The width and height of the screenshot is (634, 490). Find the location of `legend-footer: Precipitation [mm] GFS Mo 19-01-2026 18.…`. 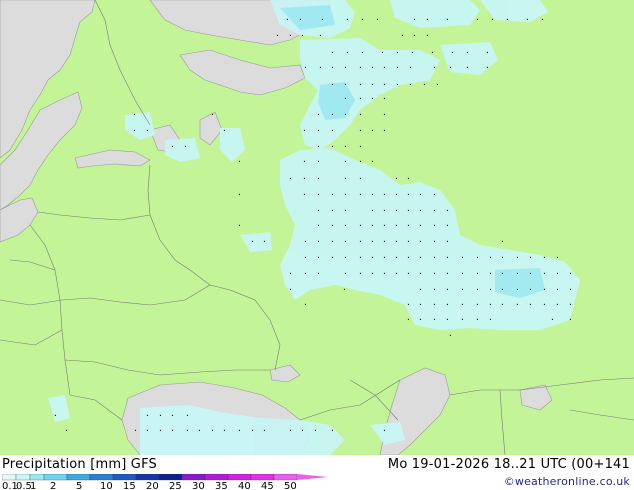

legend-footer: Precipitation [mm] GFS Mo 19-01-2026 18.… is located at coordinates (317, 472).